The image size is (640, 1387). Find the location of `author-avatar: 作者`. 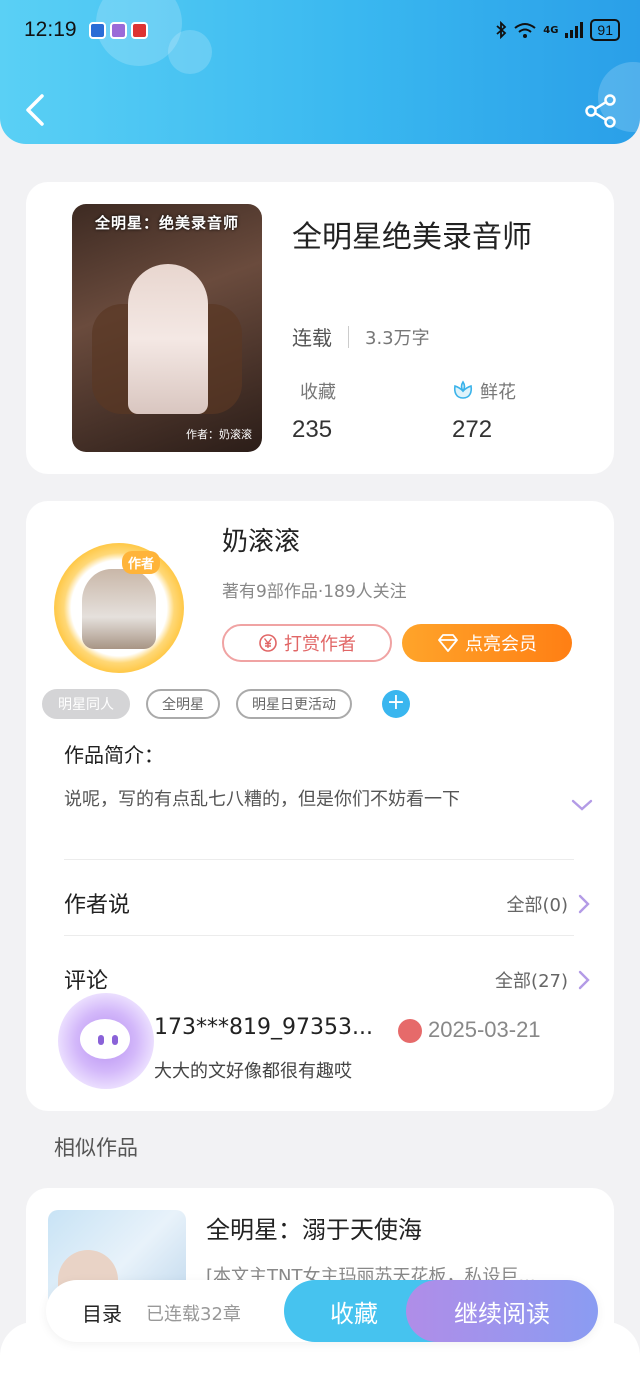

author-avatar: 作者 is located at coordinates (119, 608).